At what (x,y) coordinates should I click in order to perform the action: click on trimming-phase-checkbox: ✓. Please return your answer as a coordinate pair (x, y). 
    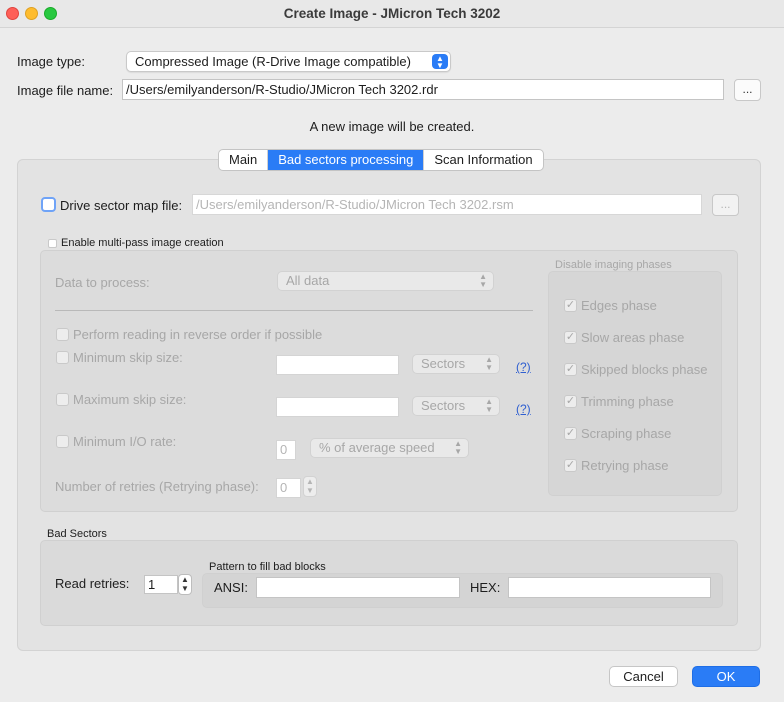
    Looking at the image, I should click on (570, 401).